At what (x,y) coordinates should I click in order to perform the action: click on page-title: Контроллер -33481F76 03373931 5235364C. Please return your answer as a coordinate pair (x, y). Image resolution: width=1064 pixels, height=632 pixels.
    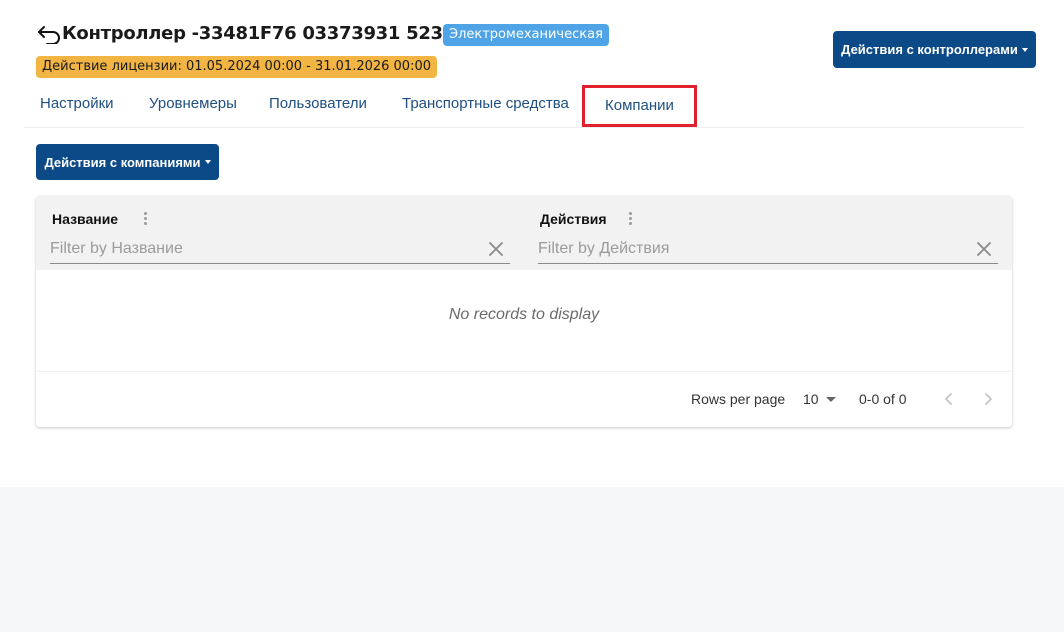
    Looking at the image, I should click on (283, 33).